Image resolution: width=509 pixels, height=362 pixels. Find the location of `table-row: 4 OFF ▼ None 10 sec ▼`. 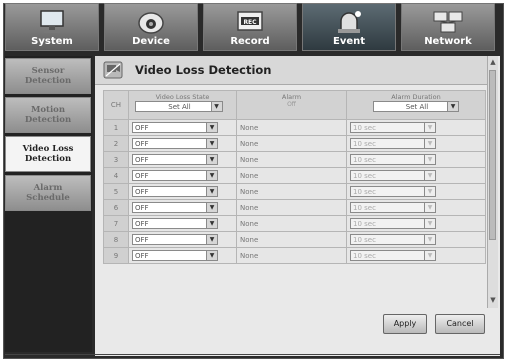

table-row: 4 OFF ▼ None 10 sec ▼ is located at coordinates (294, 175).